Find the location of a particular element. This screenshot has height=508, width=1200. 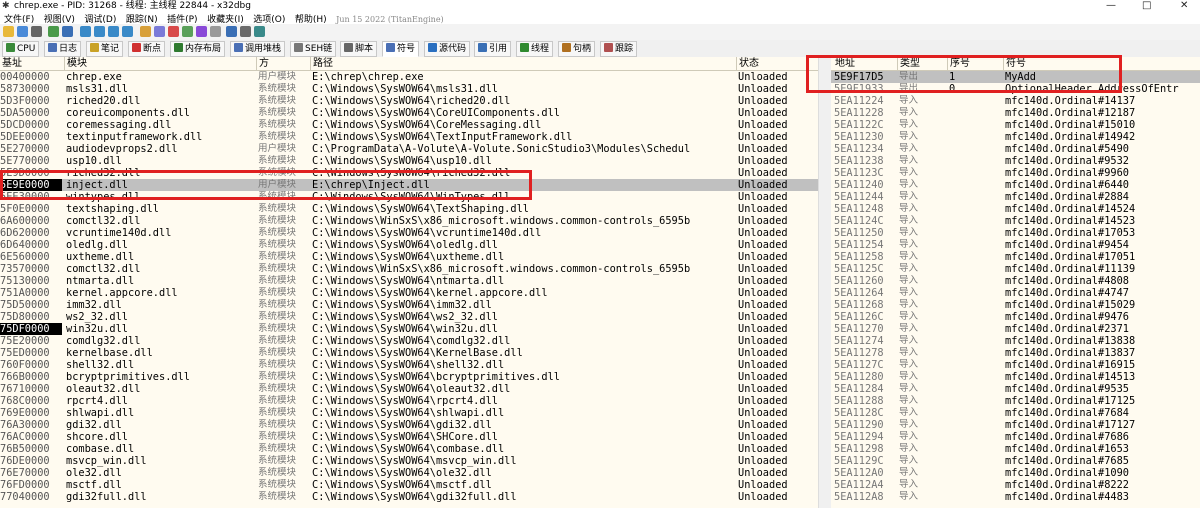

minimize-button: — is located at coordinates (1111, 6).